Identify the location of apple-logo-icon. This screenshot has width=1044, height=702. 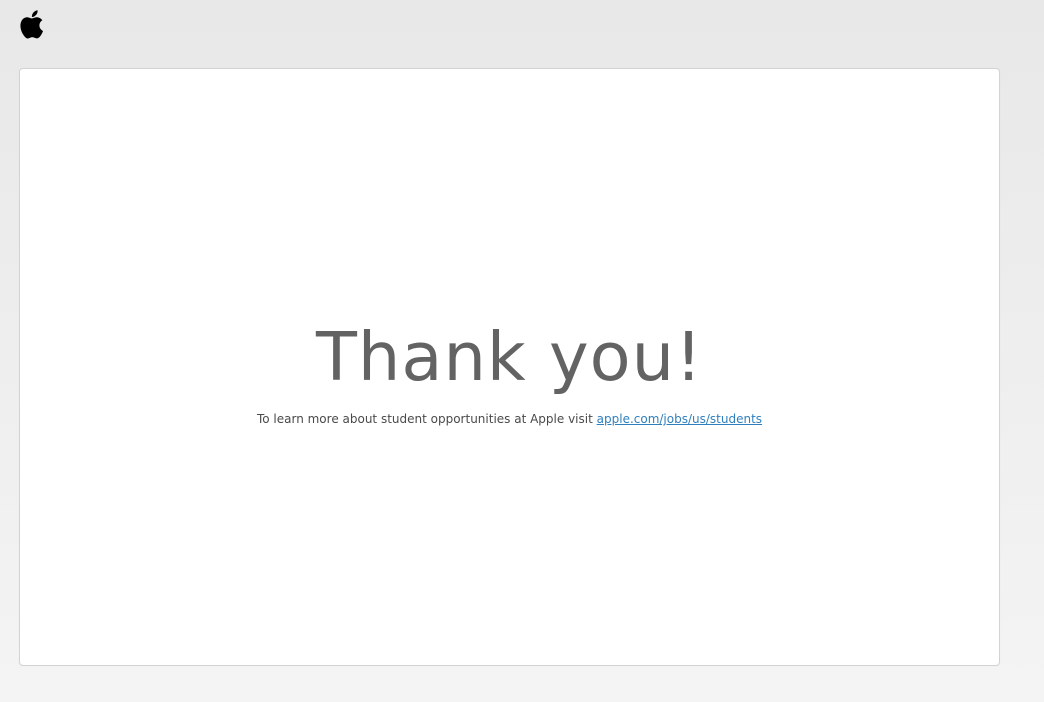
(32, 25).